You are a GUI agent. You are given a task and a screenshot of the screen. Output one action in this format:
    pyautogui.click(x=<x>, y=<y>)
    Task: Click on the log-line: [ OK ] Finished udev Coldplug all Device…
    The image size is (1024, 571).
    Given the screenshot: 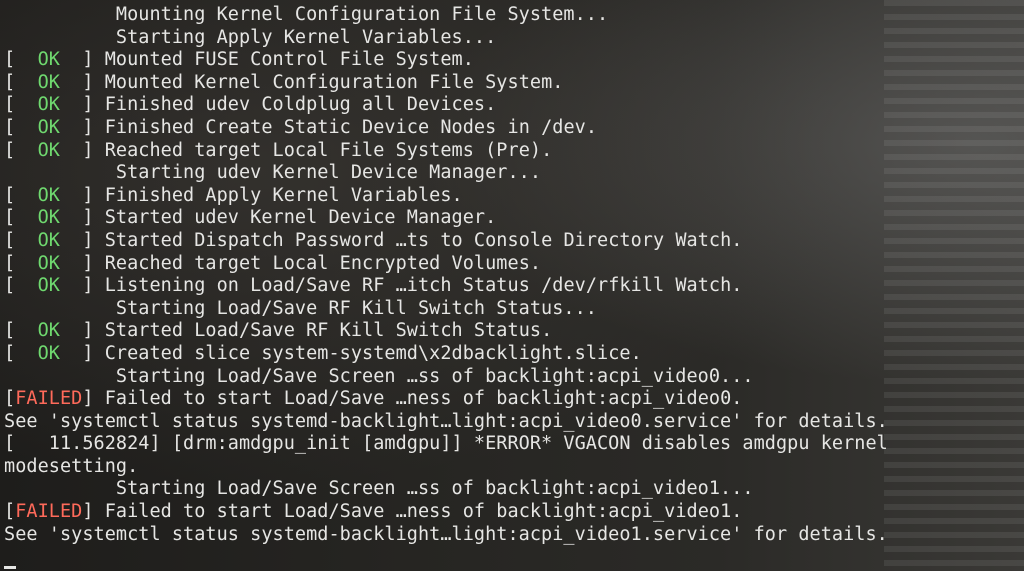 What is the action you would take?
    pyautogui.click(x=512, y=105)
    